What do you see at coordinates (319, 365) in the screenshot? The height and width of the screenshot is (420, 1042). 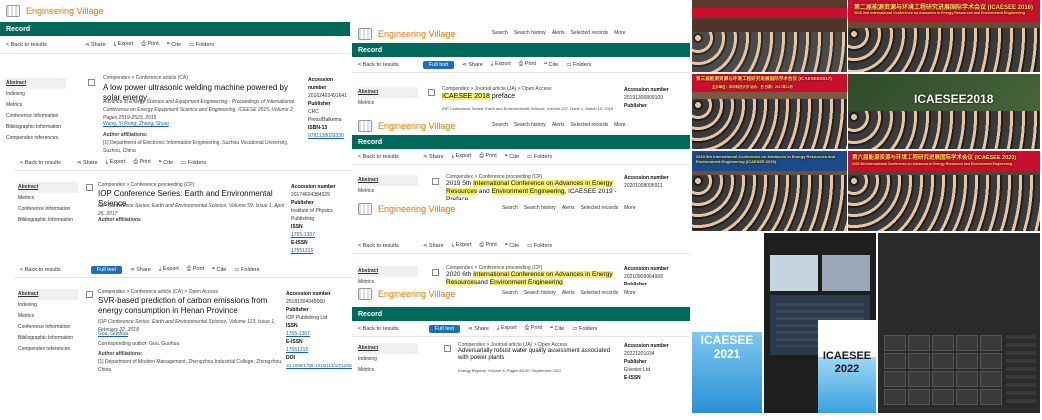 I see `doi-value: 10.1088/1755-1315/113/1/012052` at bounding box center [319, 365].